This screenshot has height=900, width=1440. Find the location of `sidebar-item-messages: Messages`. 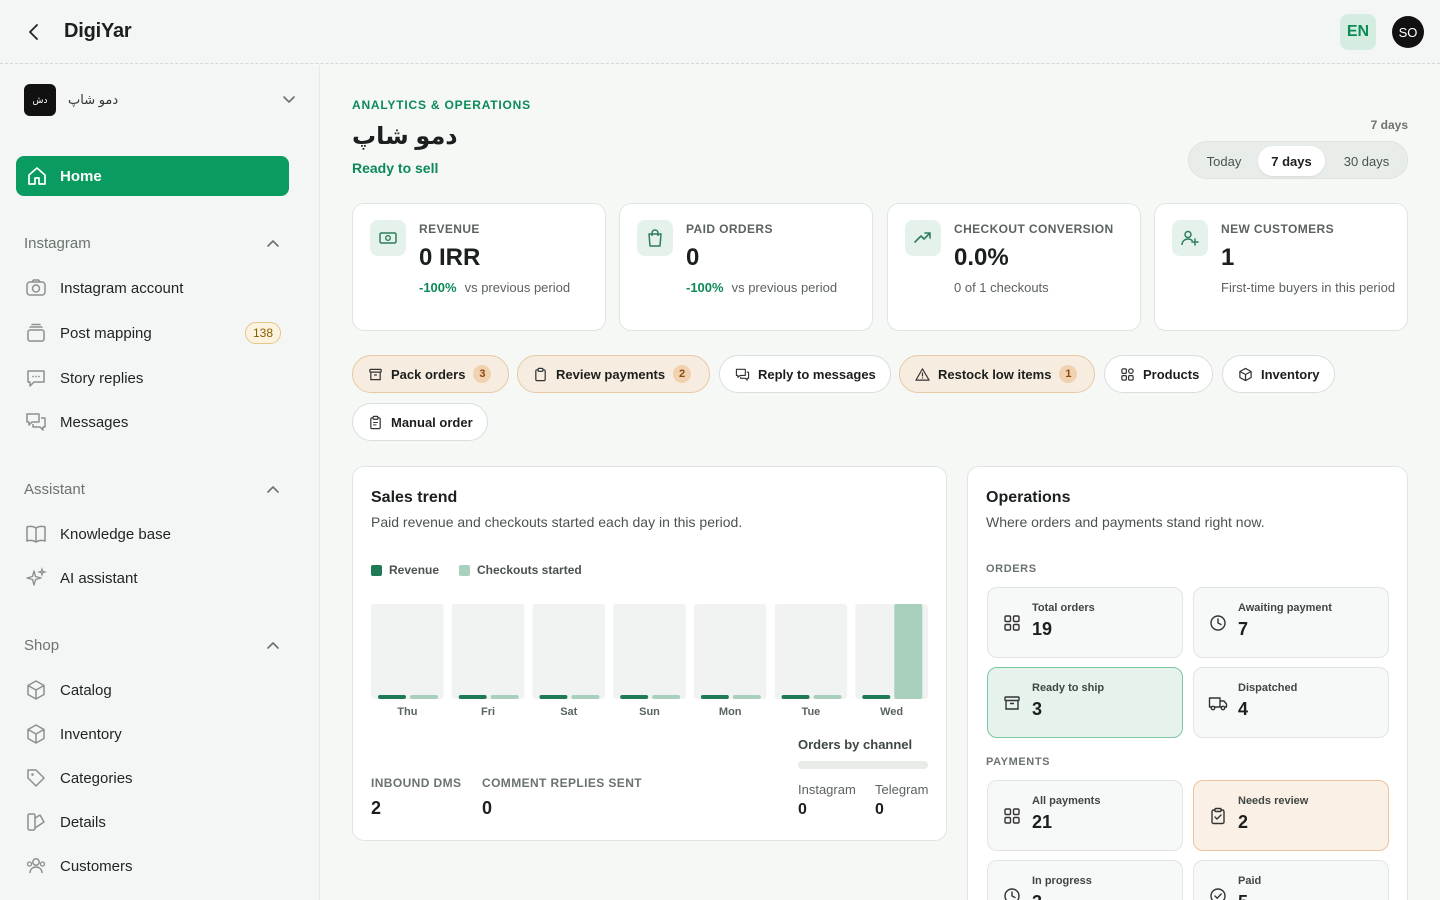

sidebar-item-messages: Messages is located at coordinates (152, 422).